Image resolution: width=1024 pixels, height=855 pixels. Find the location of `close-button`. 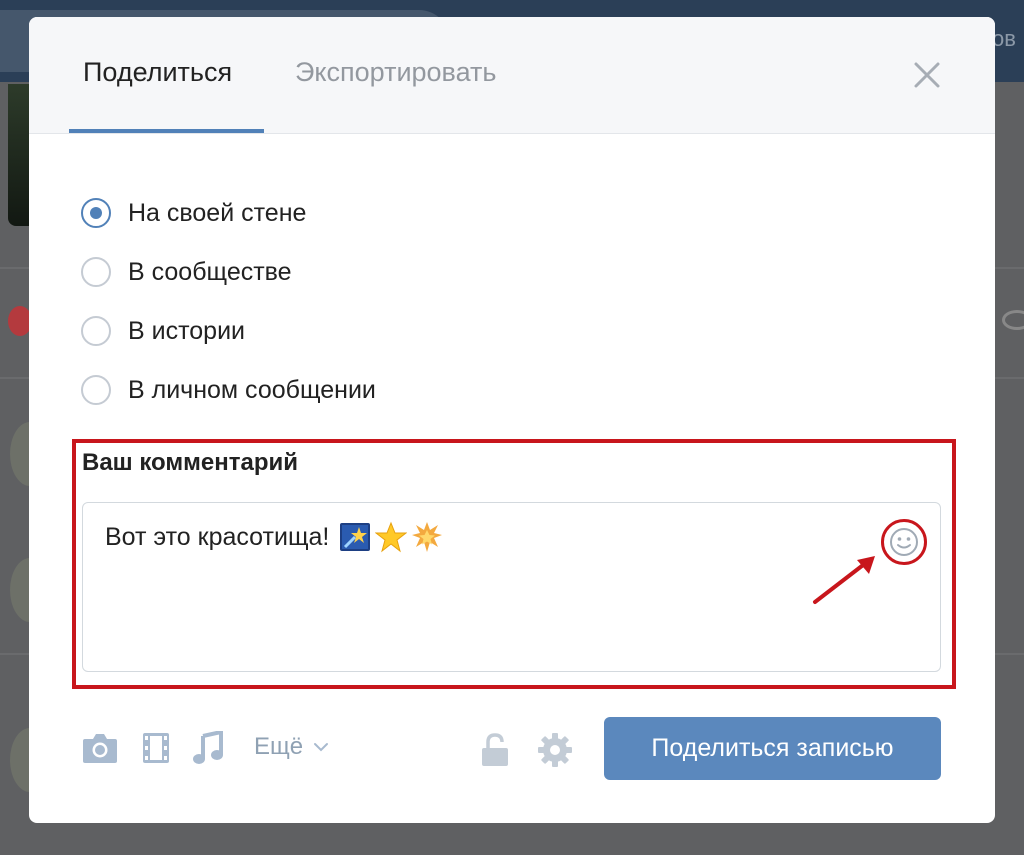

close-button is located at coordinates (927, 75).